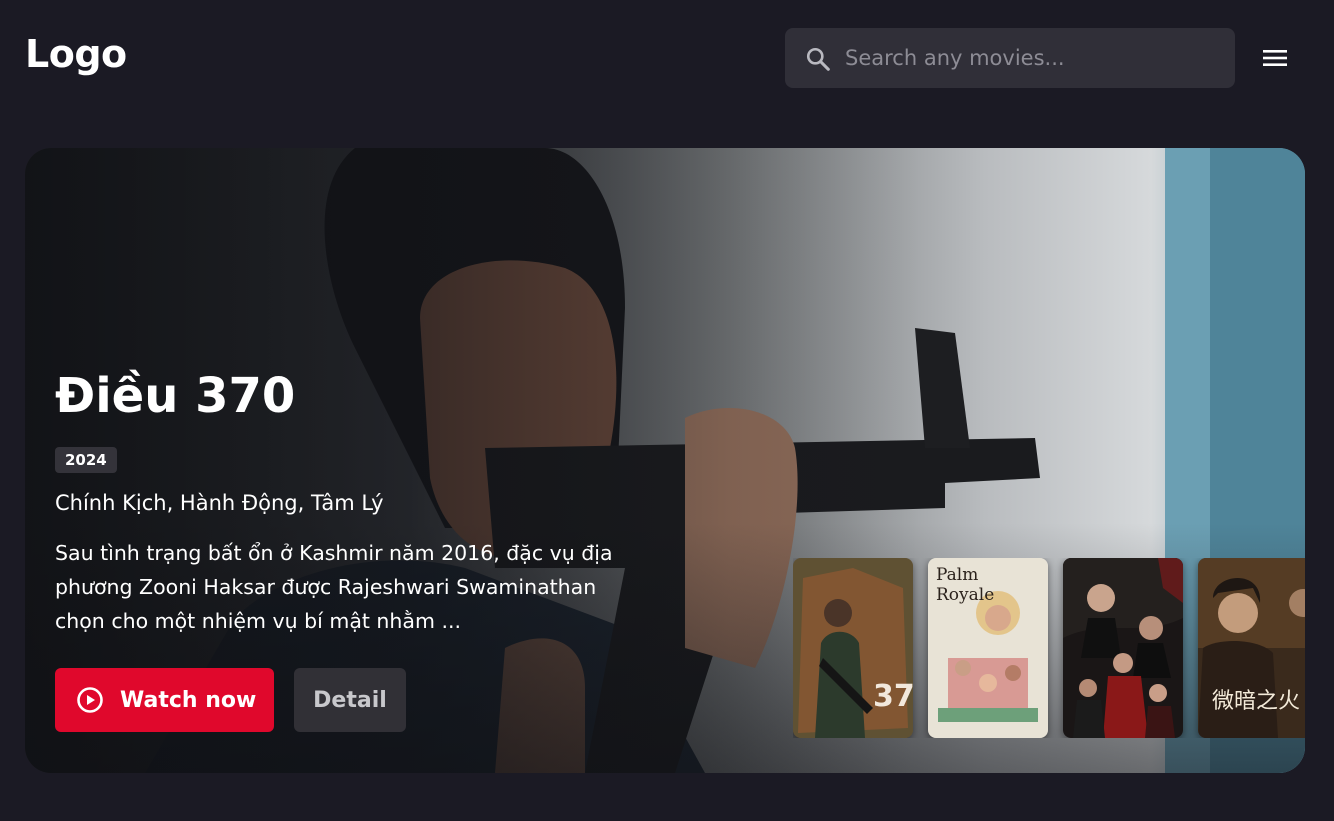 Image resolution: width=1334 pixels, height=821 pixels. Describe the element at coordinates (957, 575) in the screenshot. I see `poster-palm-royale-text: Palm` at that location.